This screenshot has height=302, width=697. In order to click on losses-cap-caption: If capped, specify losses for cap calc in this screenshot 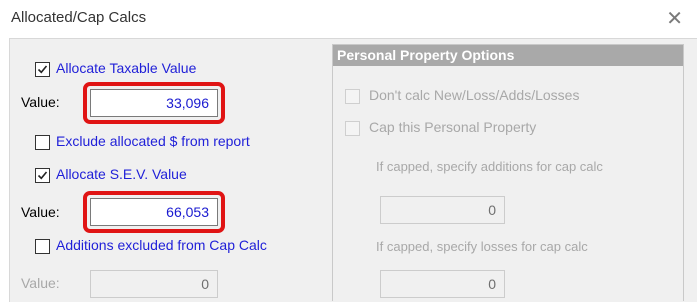, I will do `click(482, 246)`.